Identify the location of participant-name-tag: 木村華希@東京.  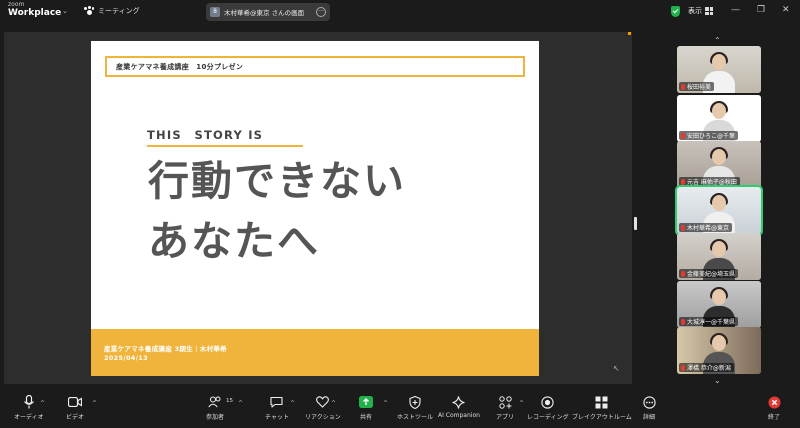
(706, 227).